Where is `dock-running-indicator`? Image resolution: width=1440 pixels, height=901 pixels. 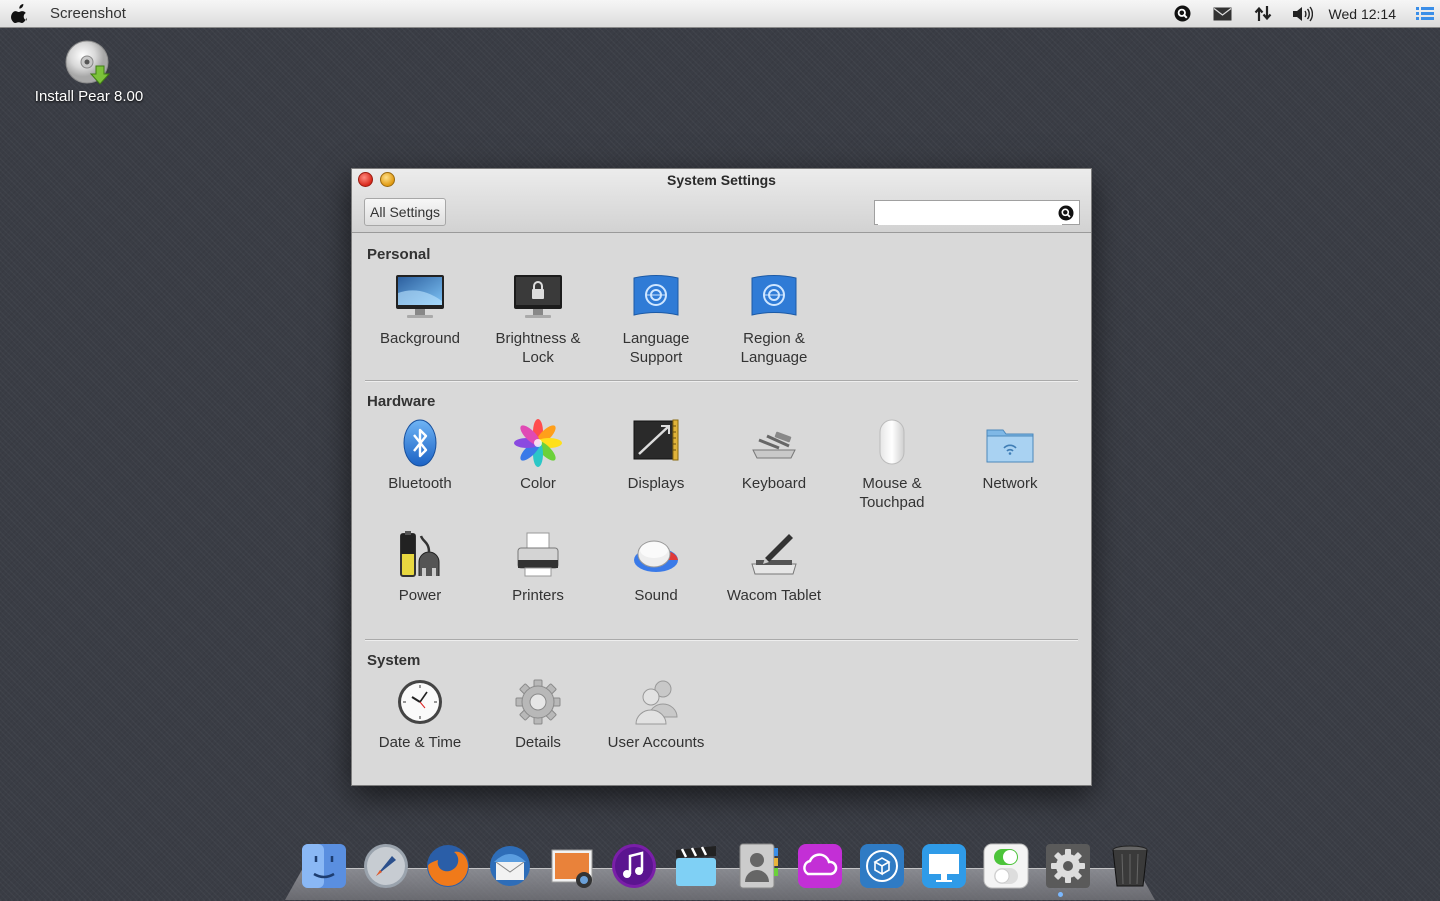
dock-running-indicator is located at coordinates (1060, 894).